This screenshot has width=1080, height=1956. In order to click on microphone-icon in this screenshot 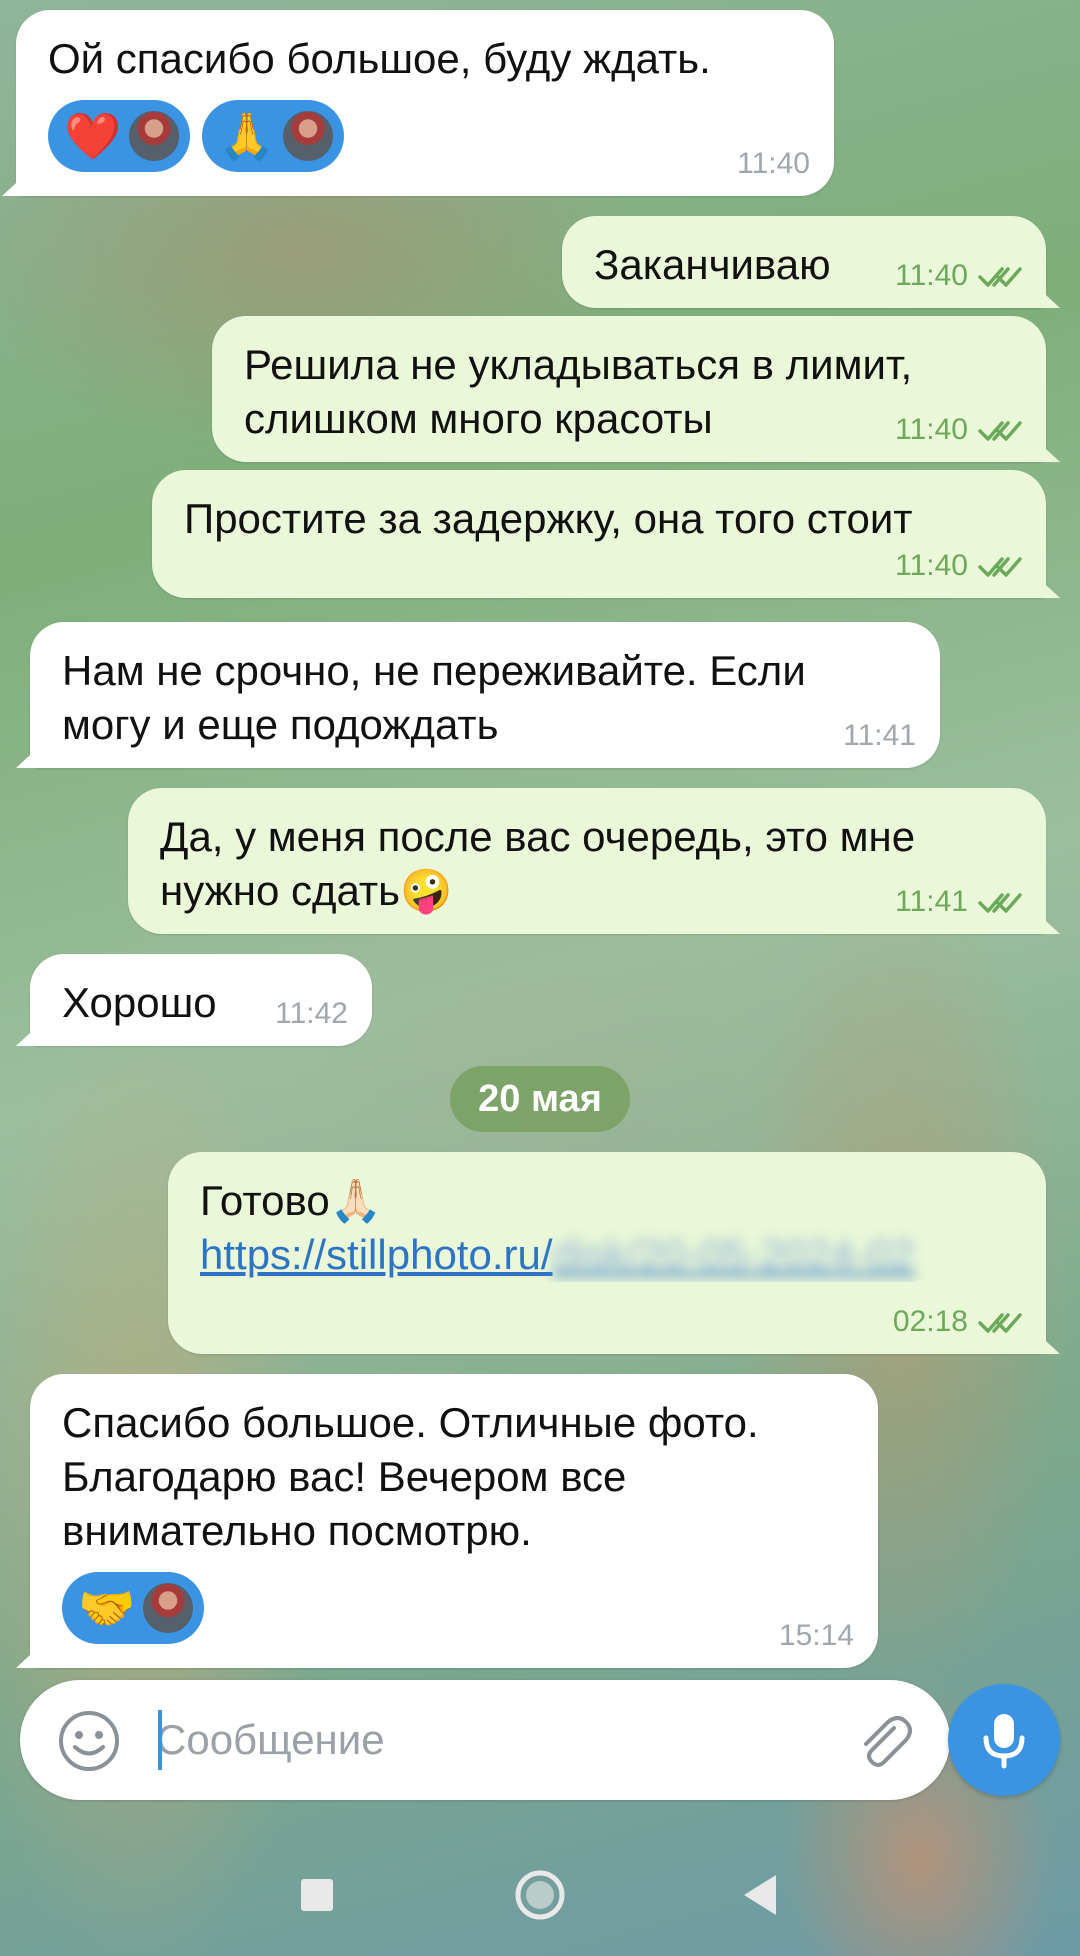, I will do `click(1004, 1741)`.